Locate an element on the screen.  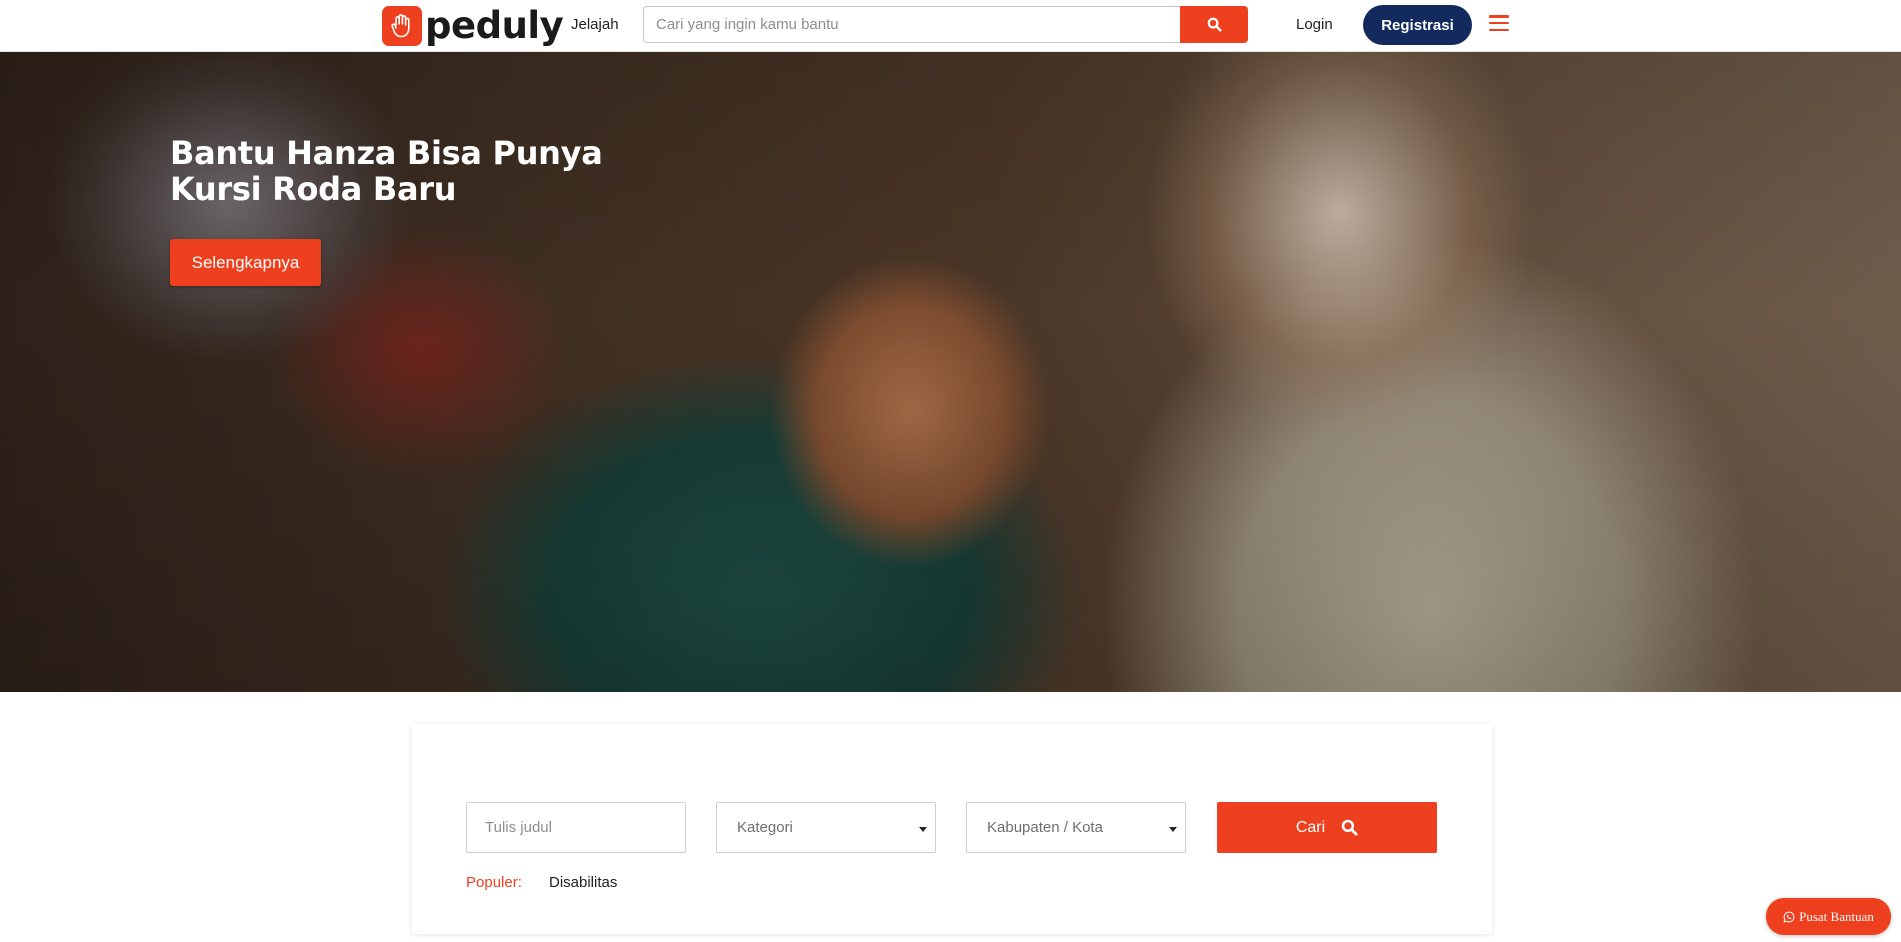
filter-search-button: Cari is located at coordinates (1327, 827).